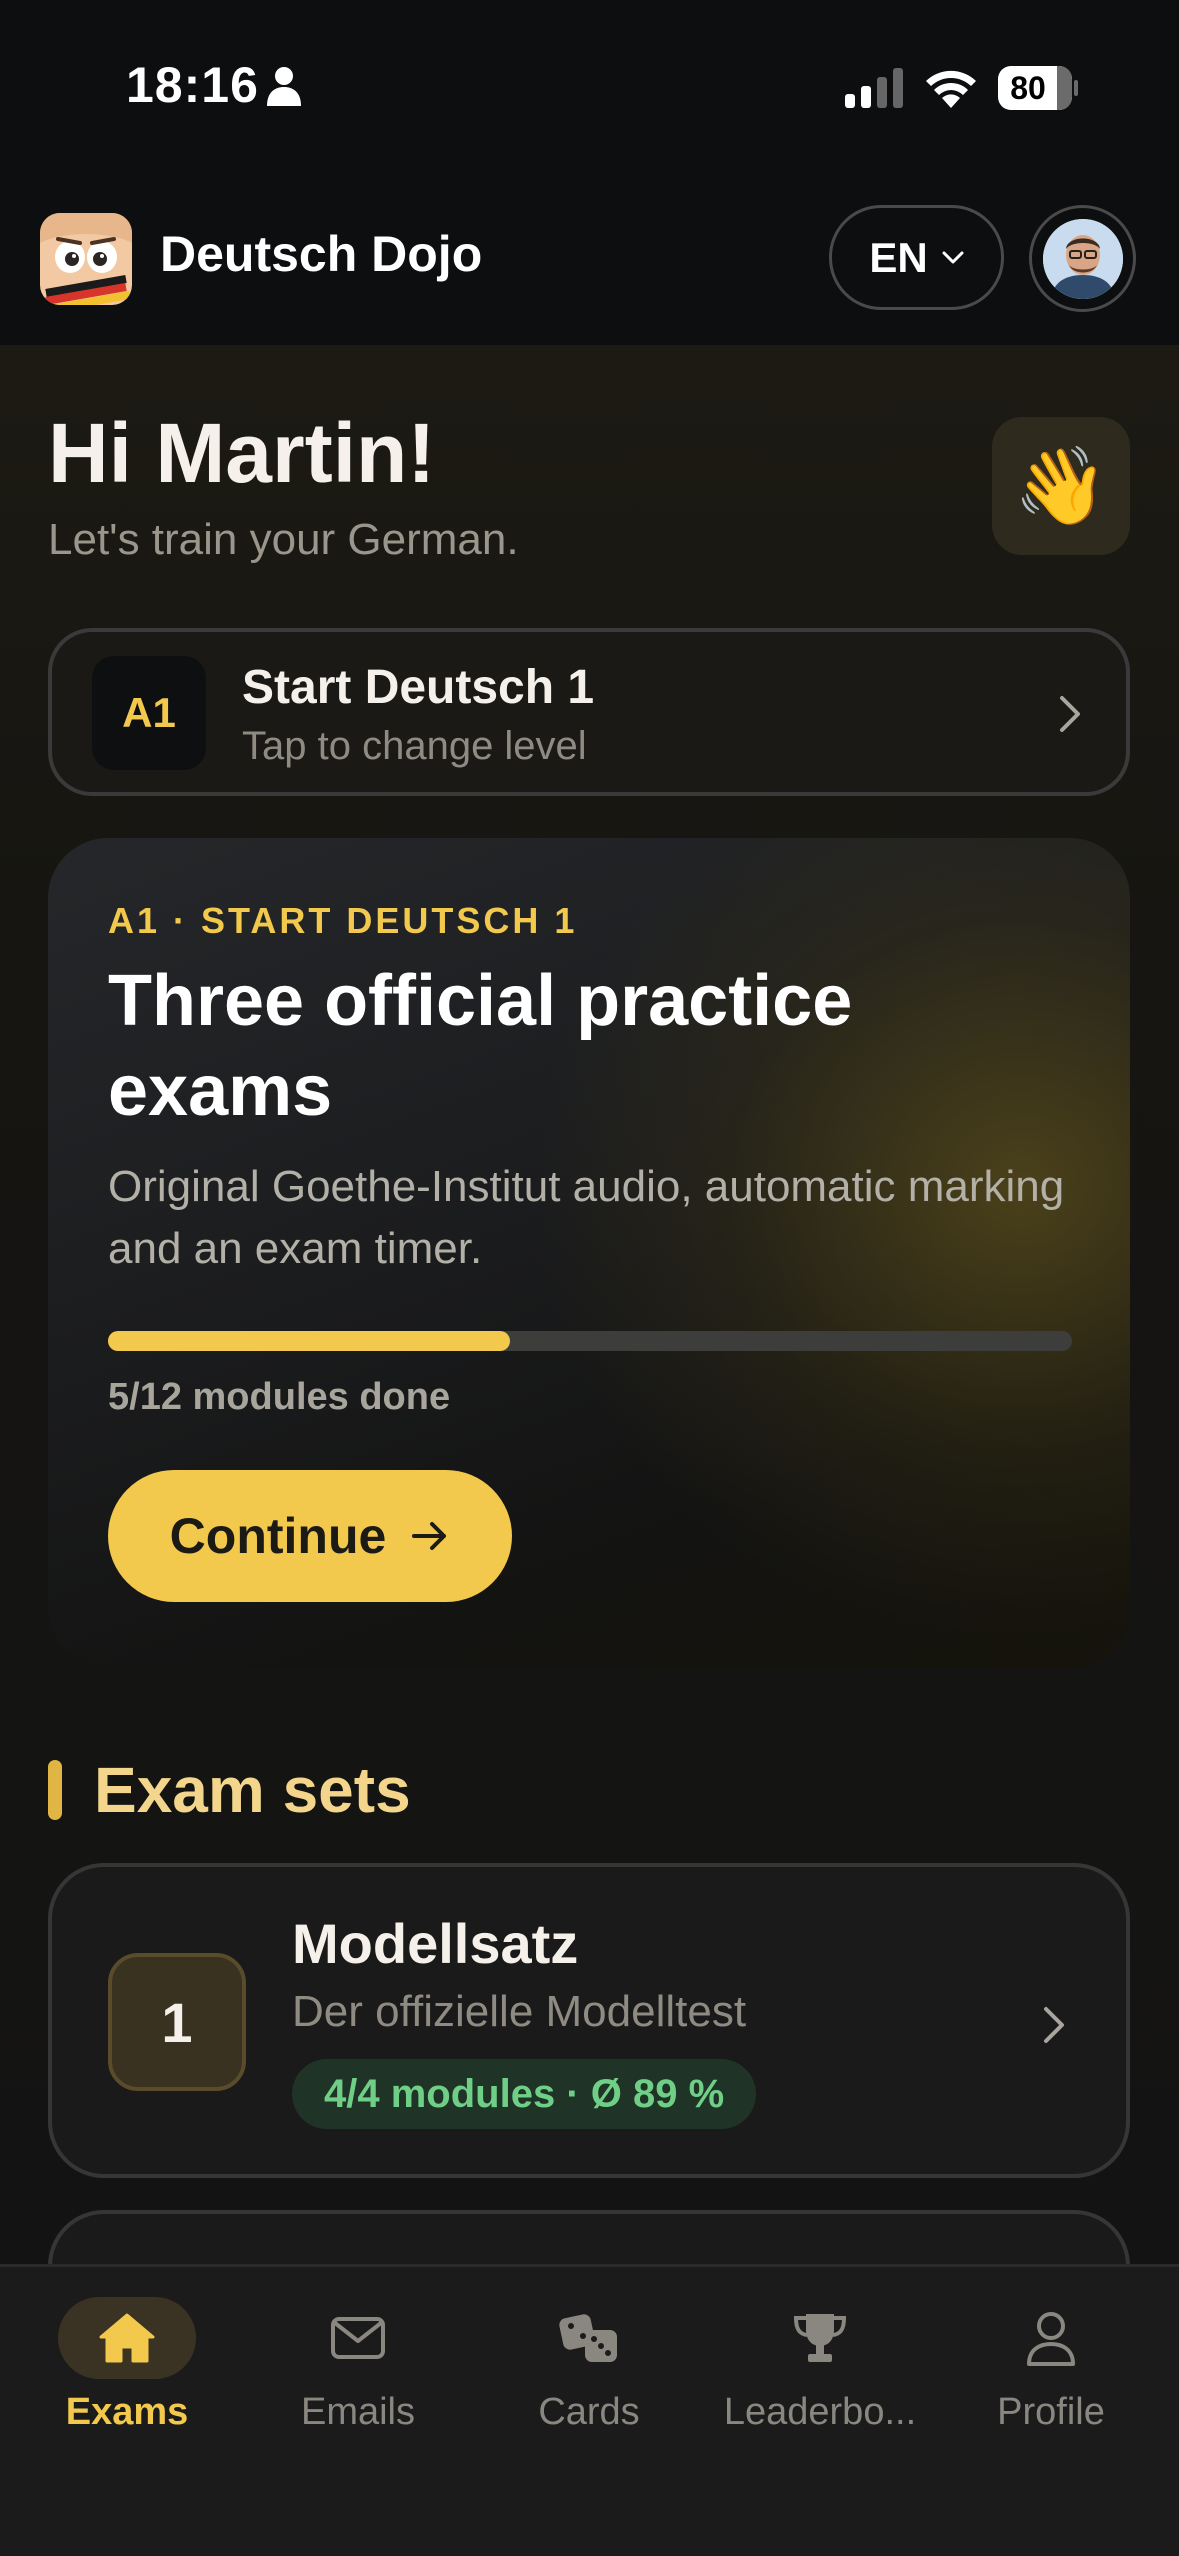 The width and height of the screenshot is (1179, 2556). What do you see at coordinates (1051, 2338) in the screenshot?
I see `person-icon` at bounding box center [1051, 2338].